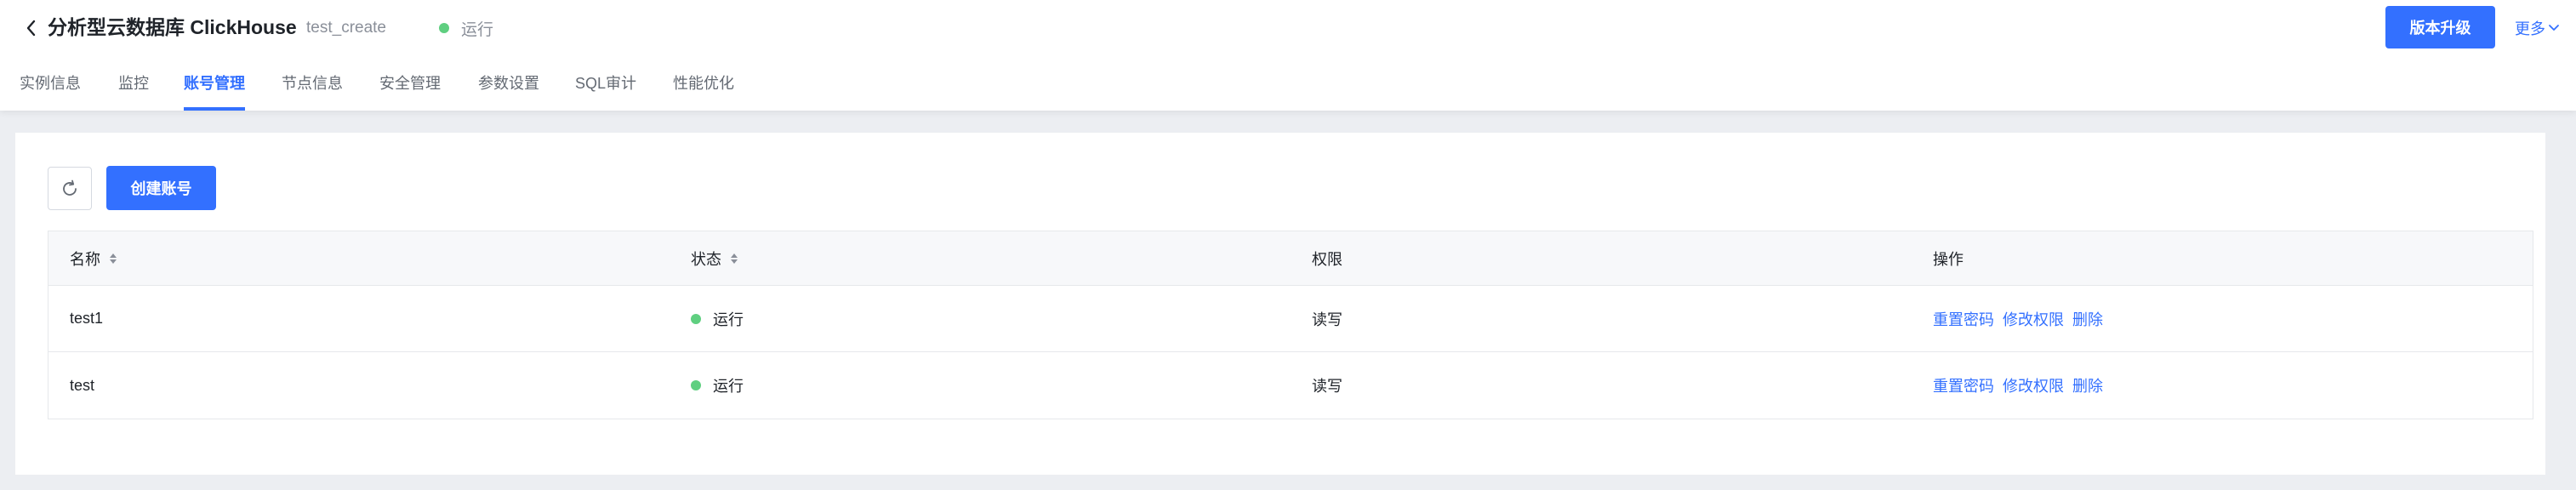 Image resolution: width=2576 pixels, height=490 pixels. Describe the element at coordinates (1290, 258) in the screenshot. I see `table-header: 名称 状态 权限 操作` at that location.